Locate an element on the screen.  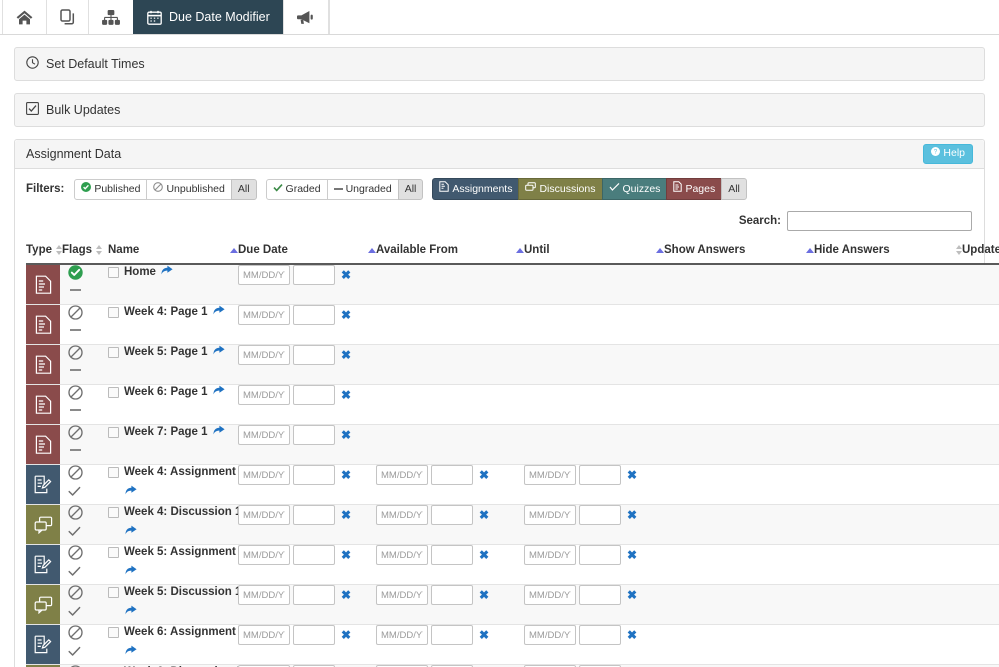
filter-discussions-button: Discussions is located at coordinates (560, 189).